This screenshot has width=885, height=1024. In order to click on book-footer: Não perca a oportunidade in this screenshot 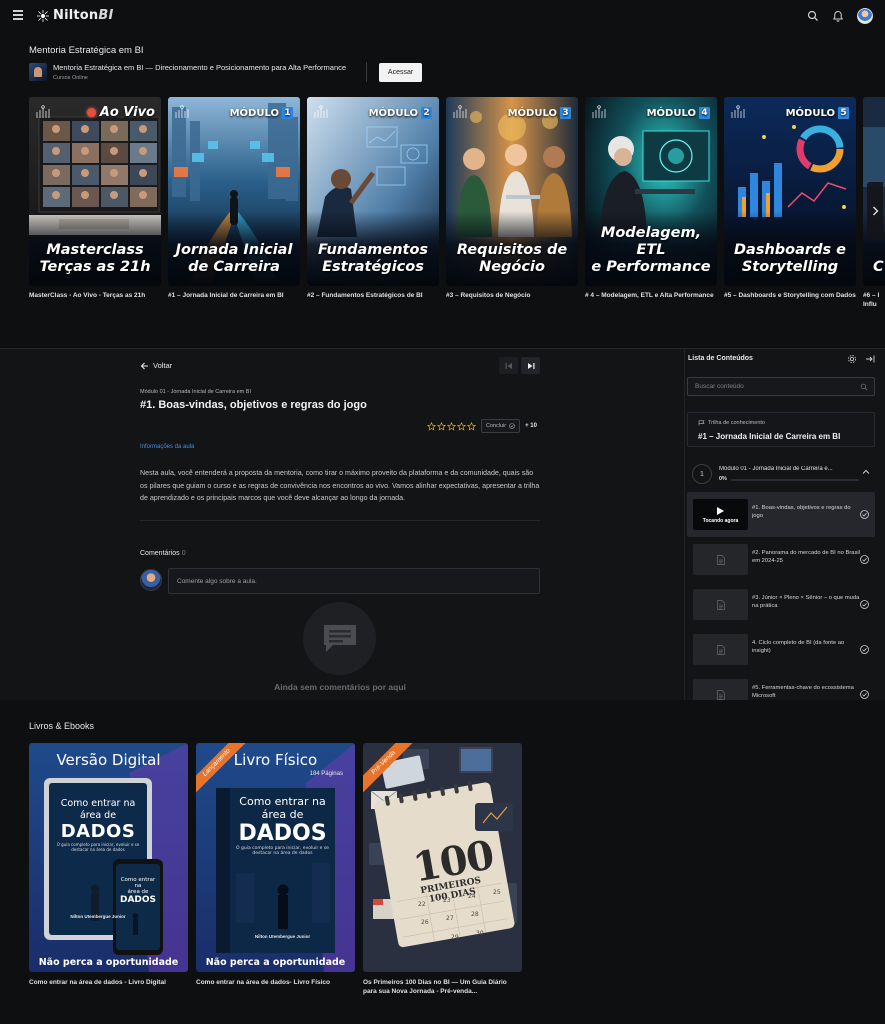, I will do `click(275, 962)`.